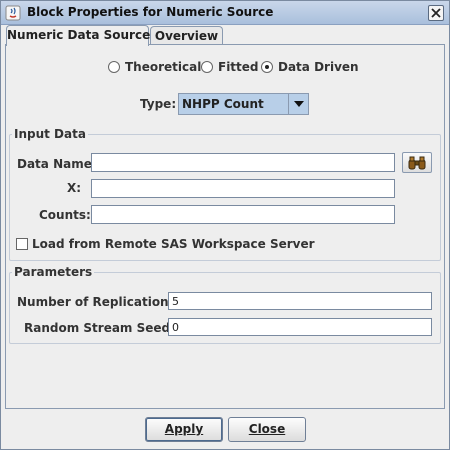 The height and width of the screenshot is (450, 450). What do you see at coordinates (101, 302) in the screenshot?
I see `replications-label: Number of Replications :` at bounding box center [101, 302].